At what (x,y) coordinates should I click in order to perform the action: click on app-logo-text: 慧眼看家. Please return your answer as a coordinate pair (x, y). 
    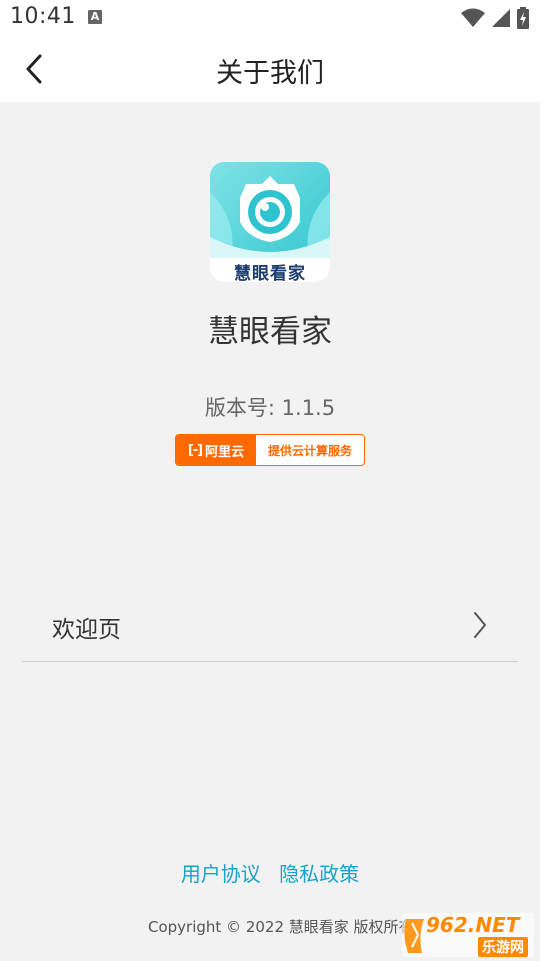
    Looking at the image, I should click on (270, 273).